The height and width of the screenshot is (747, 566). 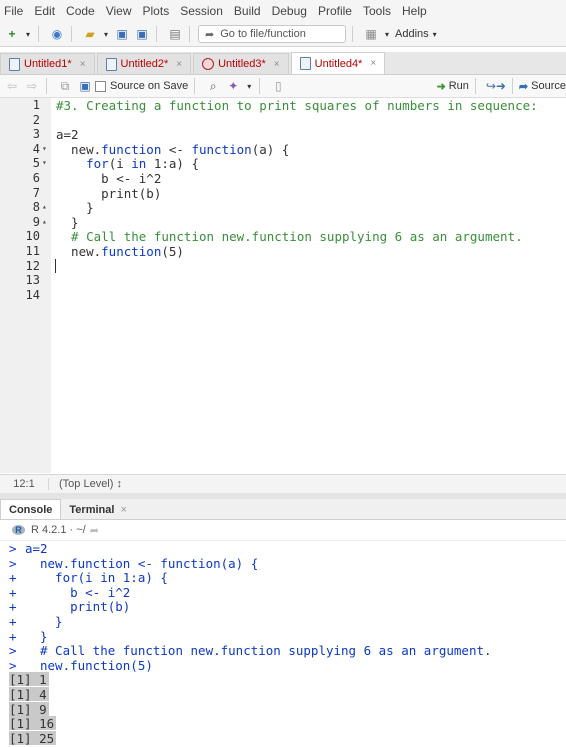 What do you see at coordinates (523, 86) in the screenshot?
I see `source-arrow-icon: ➦` at bounding box center [523, 86].